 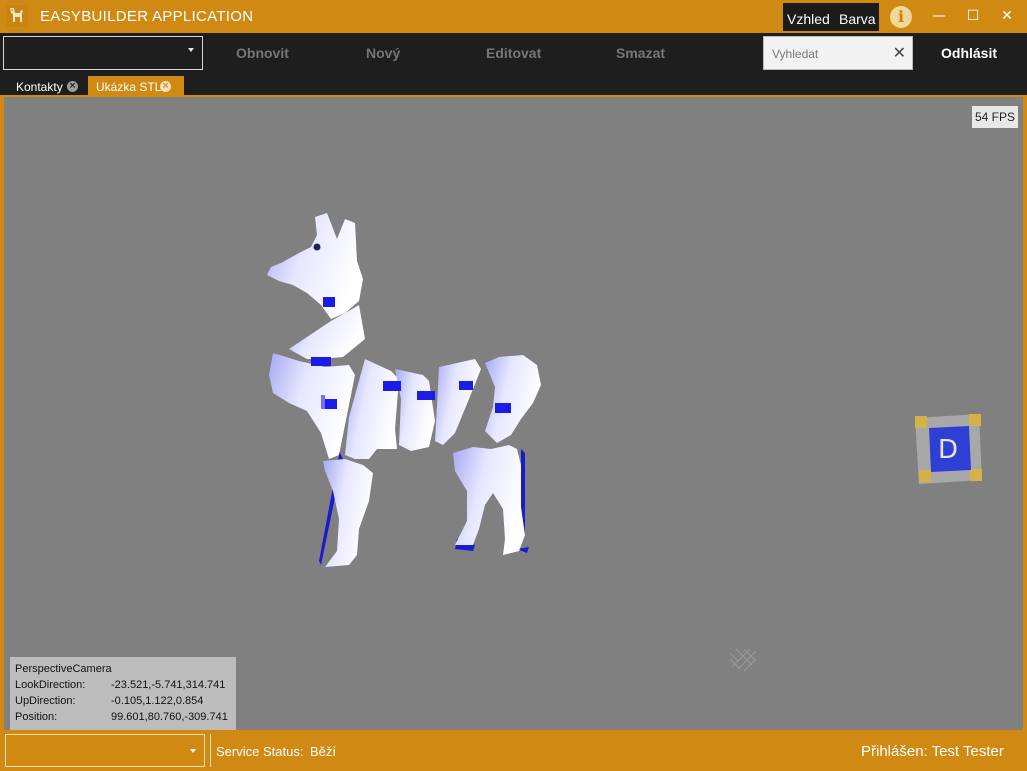 I want to click on status-divider, so click(x=210, y=750).